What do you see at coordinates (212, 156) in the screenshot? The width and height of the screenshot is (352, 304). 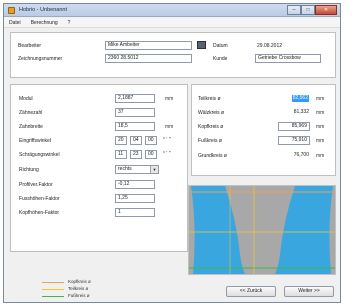 I see `grundkreis-label: Grundkreis ø` at bounding box center [212, 156].